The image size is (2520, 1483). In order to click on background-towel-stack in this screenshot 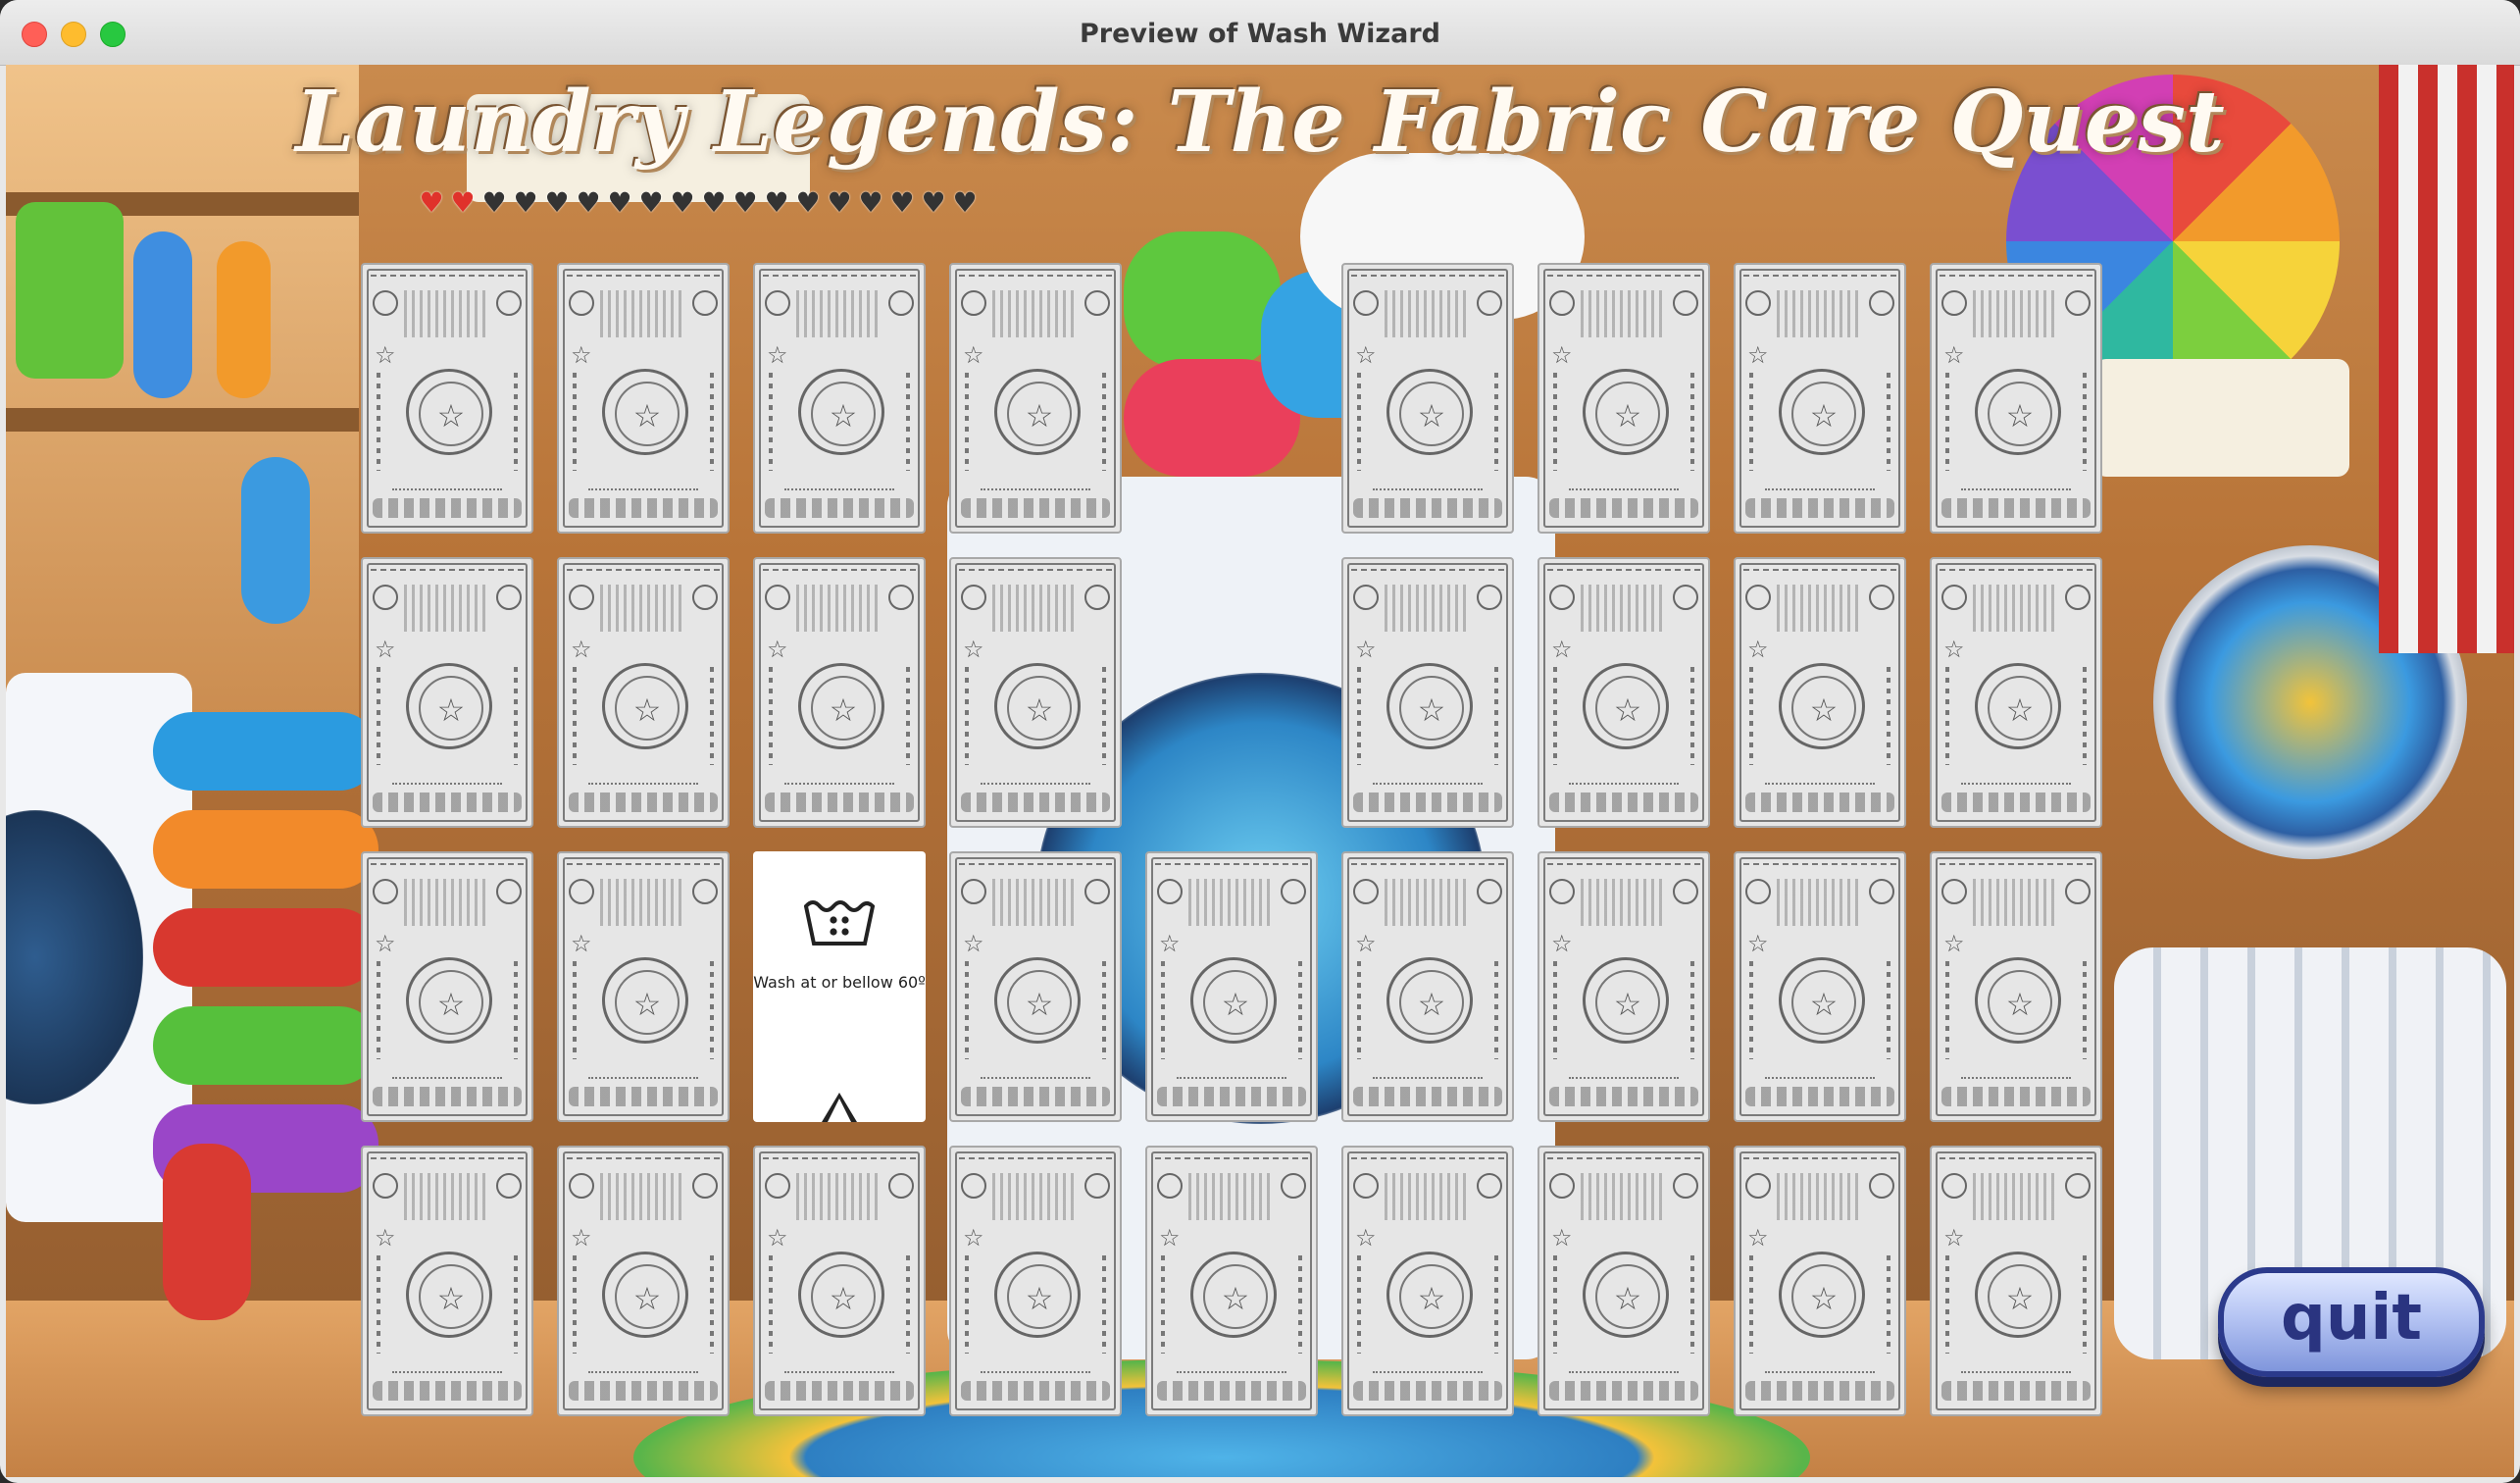, I will do `click(265, 751)`.